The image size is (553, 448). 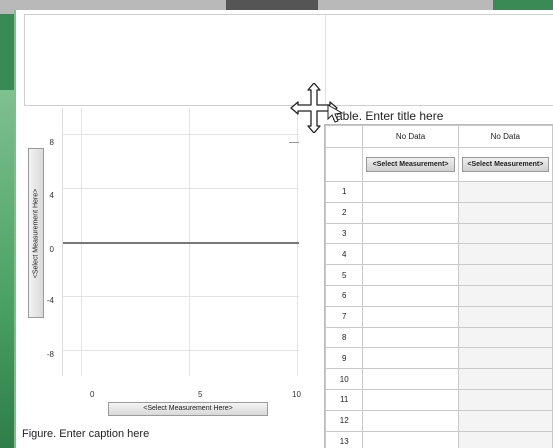 I want to click on row-number: 9, so click(x=344, y=358).